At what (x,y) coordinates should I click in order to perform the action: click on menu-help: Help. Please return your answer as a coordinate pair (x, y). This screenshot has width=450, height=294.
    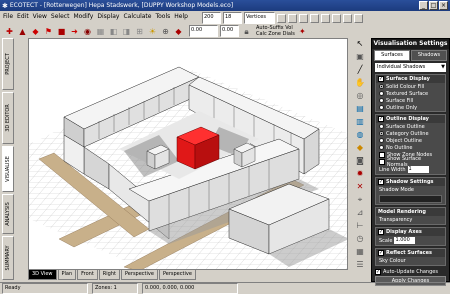
    Looking at the image, I should click on (181, 16).